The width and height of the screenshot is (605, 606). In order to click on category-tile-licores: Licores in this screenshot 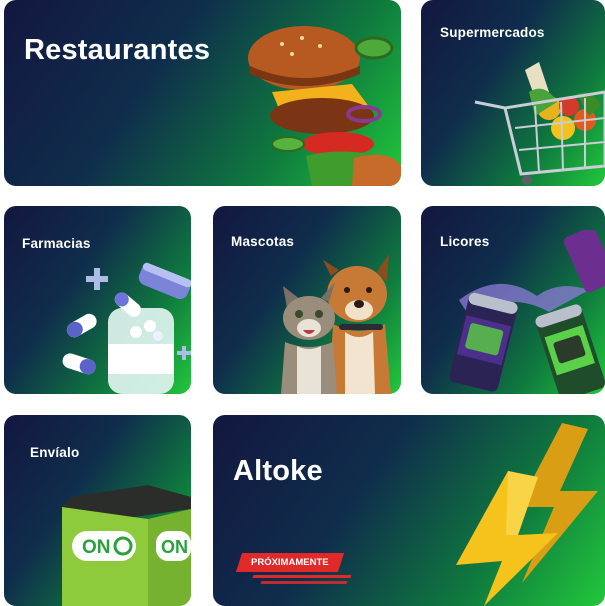, I will do `click(513, 300)`.